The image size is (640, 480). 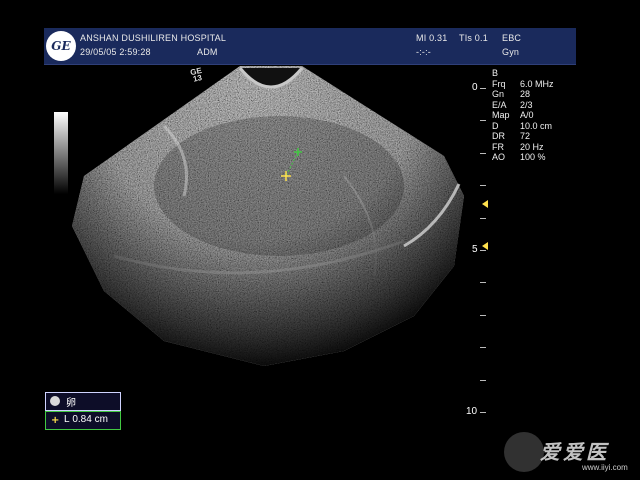 What do you see at coordinates (475, 87) in the screenshot?
I see `depth-label-0: 0` at bounding box center [475, 87].